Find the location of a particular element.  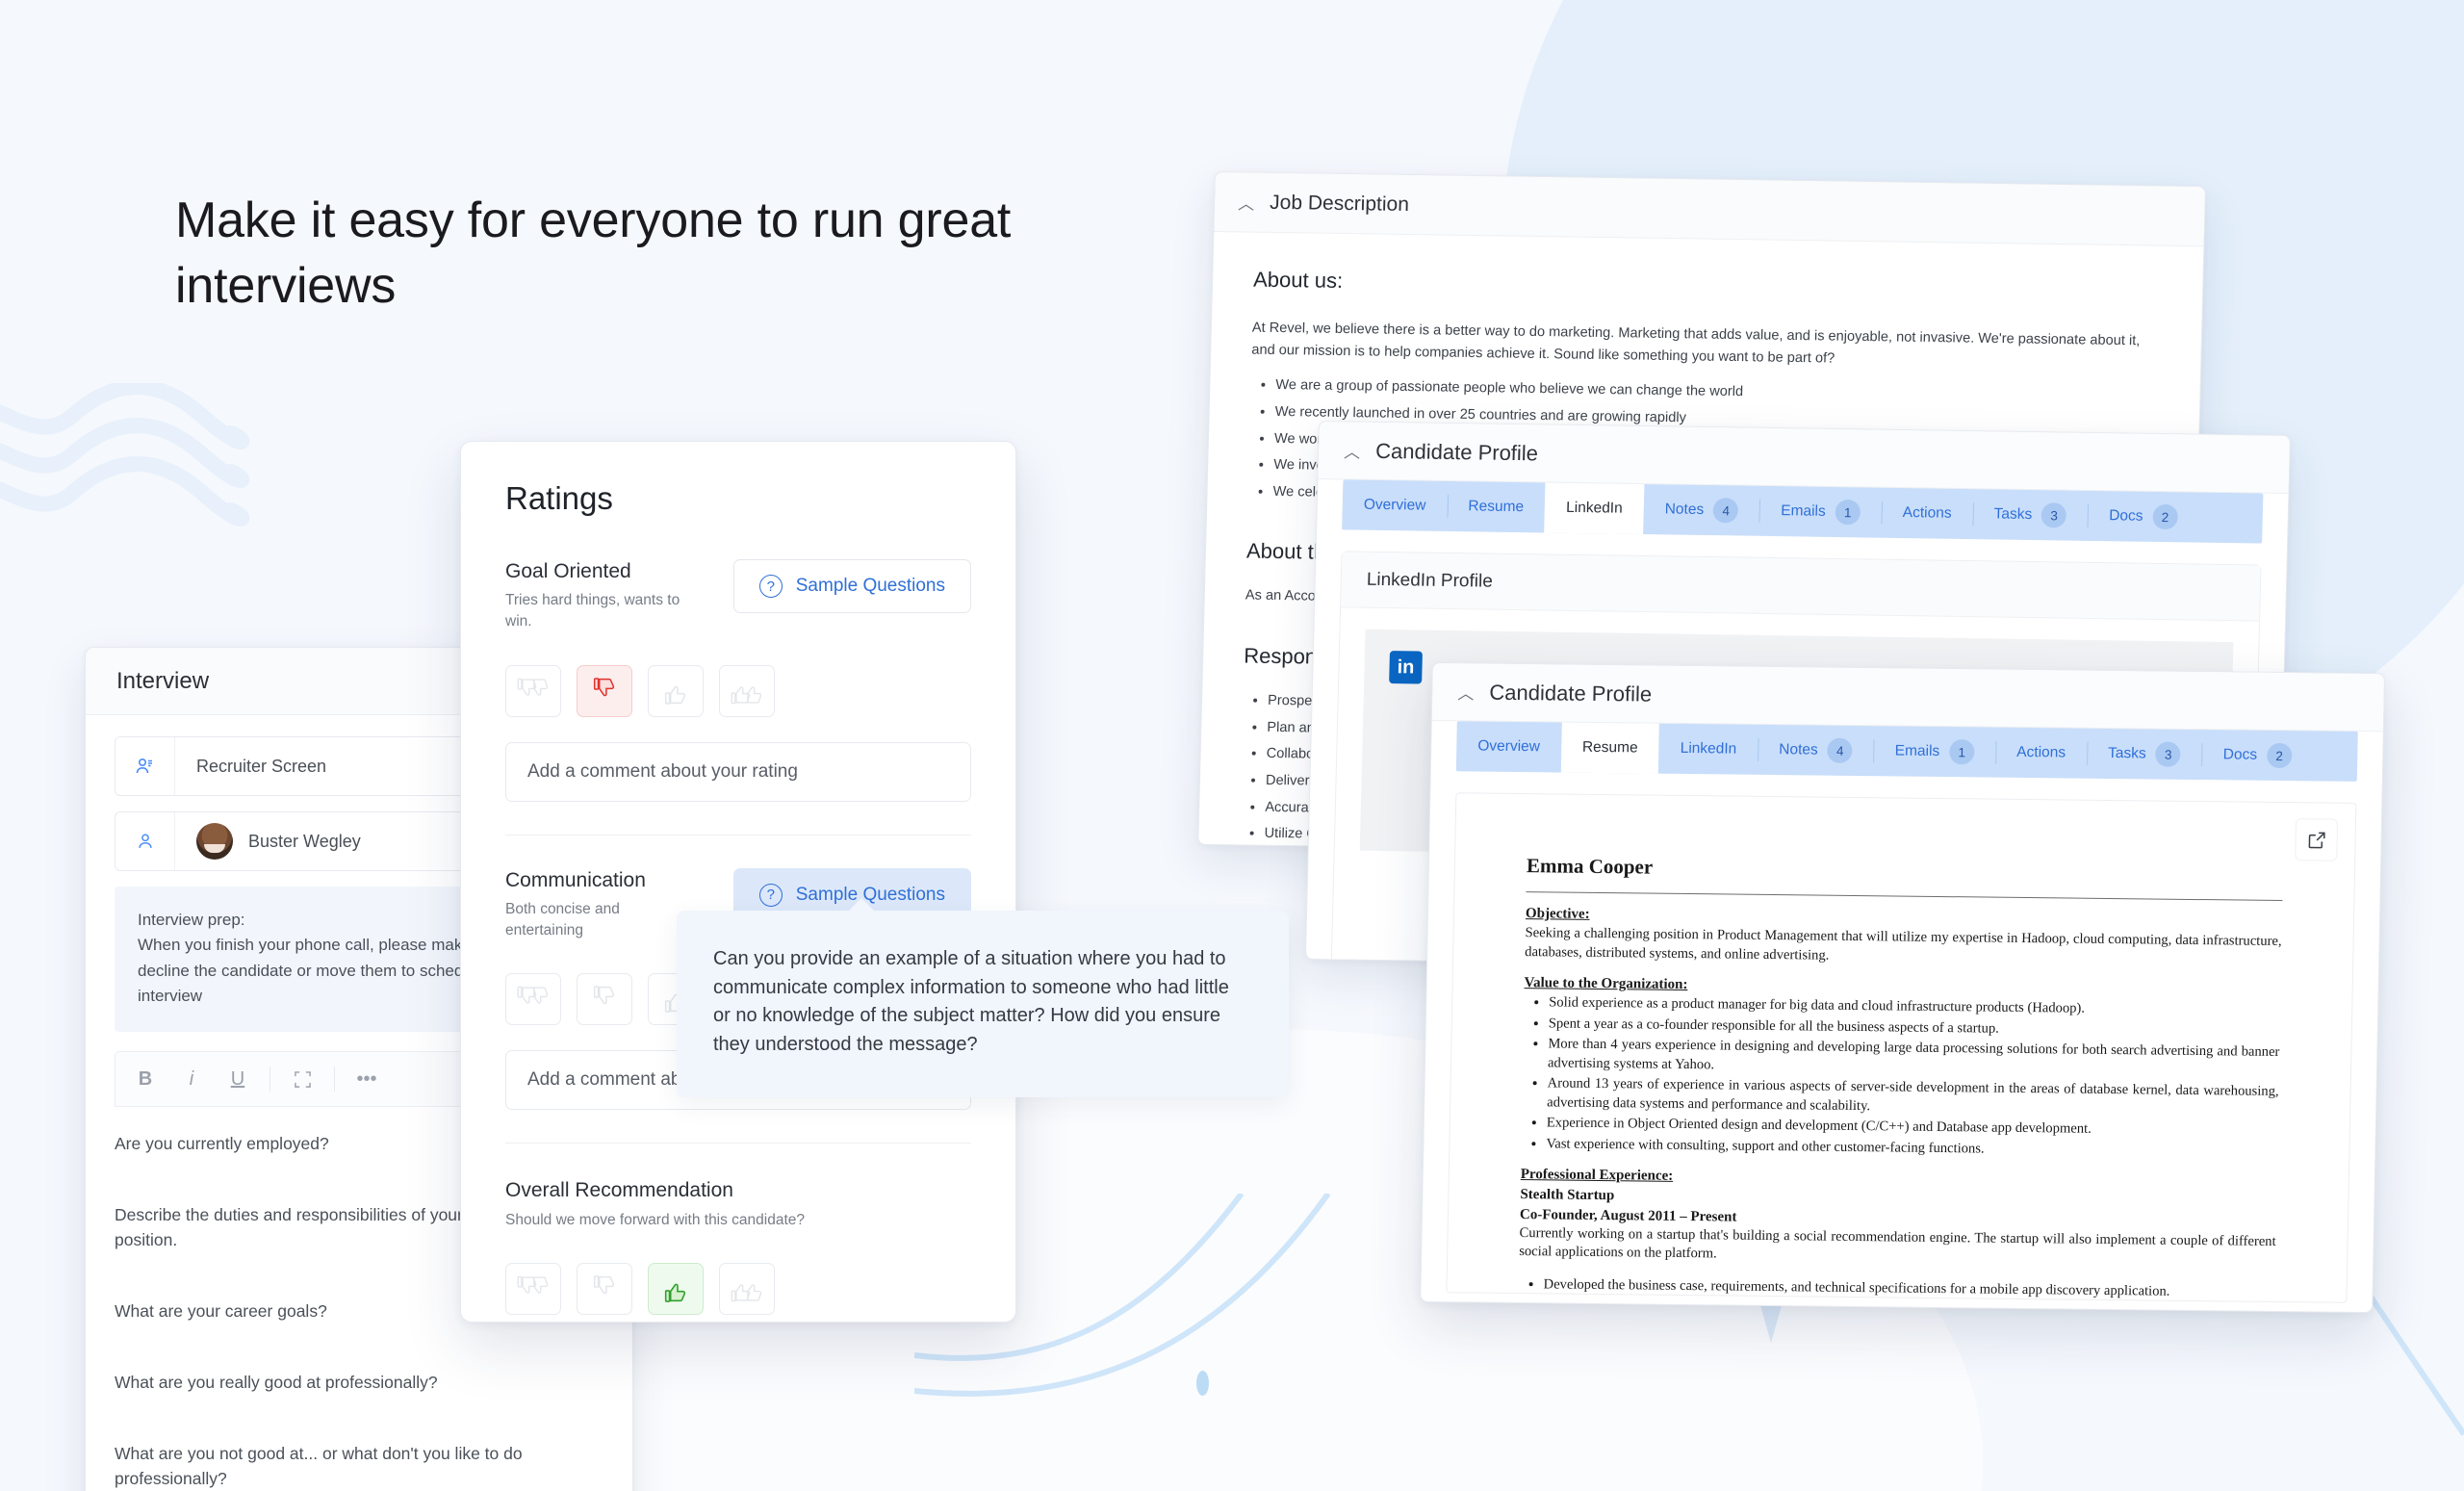

users-icon is located at coordinates (145, 766).